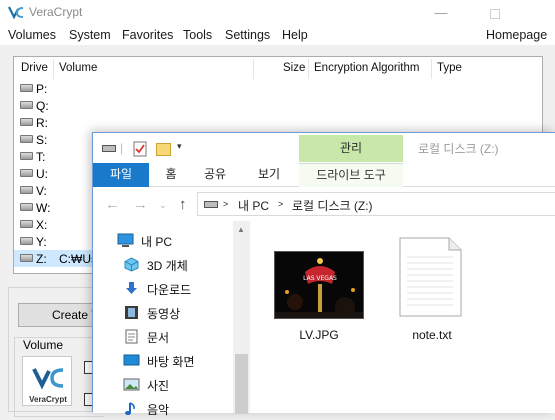 The height and width of the screenshot is (420, 555). Describe the element at coordinates (41, 191) in the screenshot. I see `drive-letter: V:` at that location.